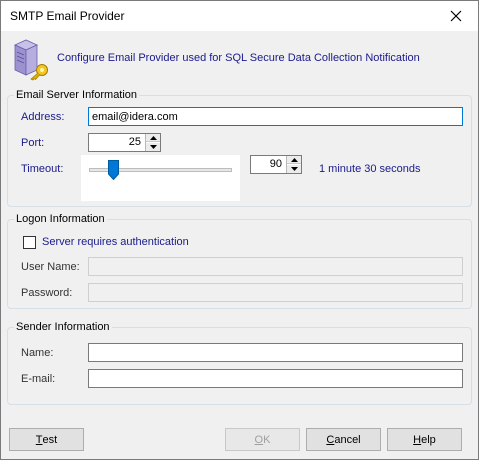 Image resolution: width=479 pixels, height=460 pixels. Describe the element at coordinates (43, 117) in the screenshot. I see `address-label: Address:` at that location.